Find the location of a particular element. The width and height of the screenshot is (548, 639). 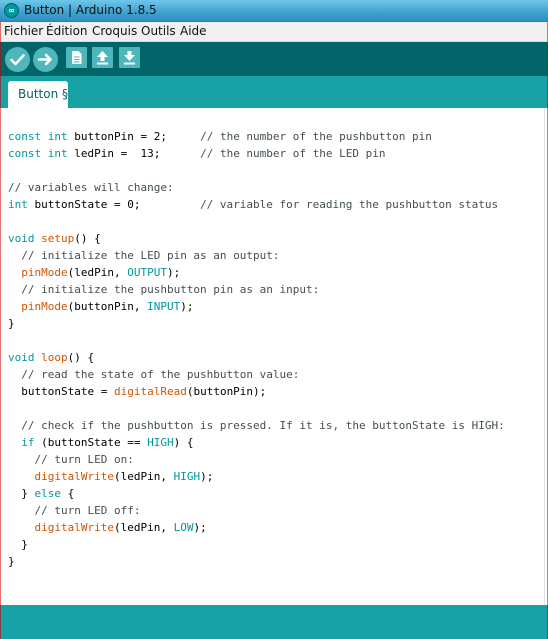

save-button is located at coordinates (129, 57).